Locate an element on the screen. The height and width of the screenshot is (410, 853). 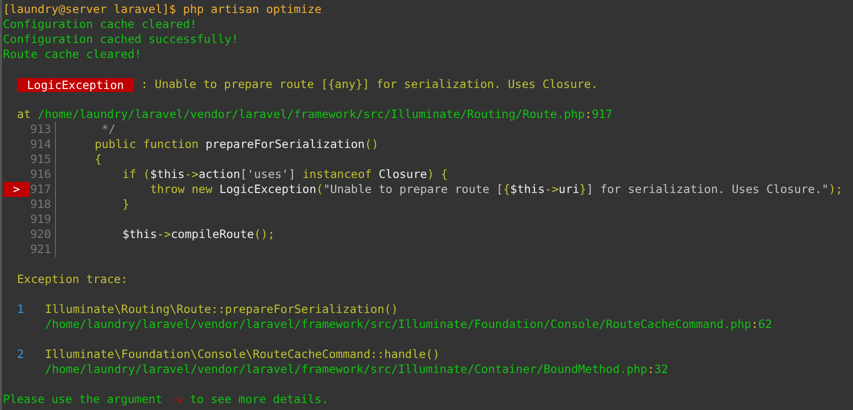
code-line: */ is located at coordinates (108, 129).